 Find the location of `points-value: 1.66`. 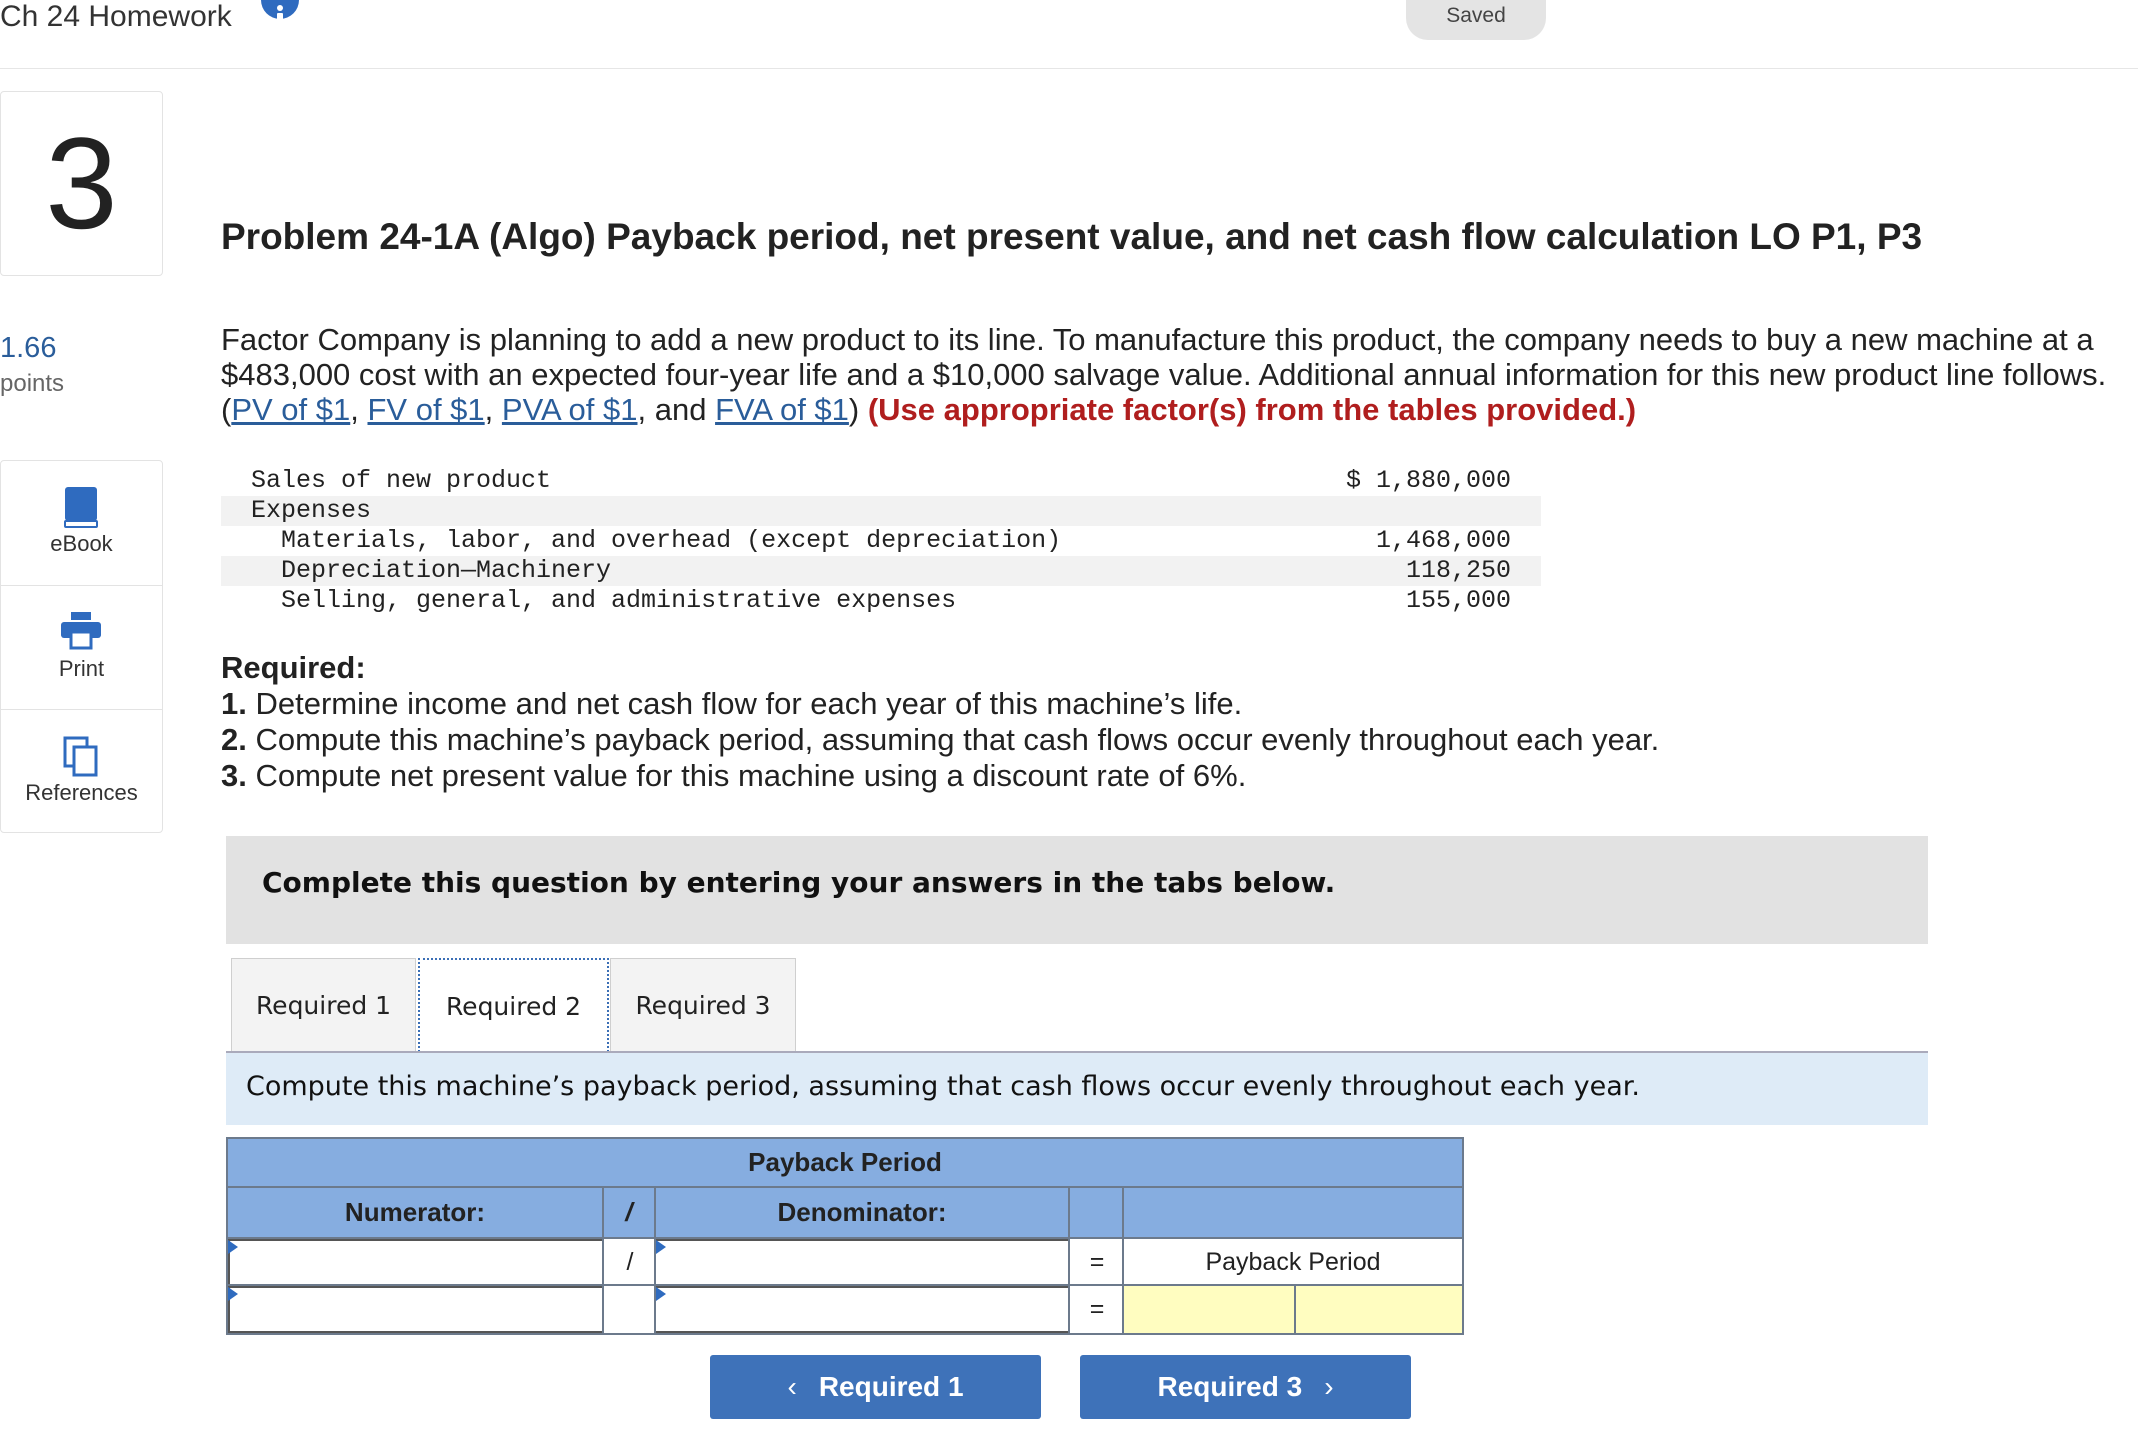

points-value: 1.66 is located at coordinates (28, 348).